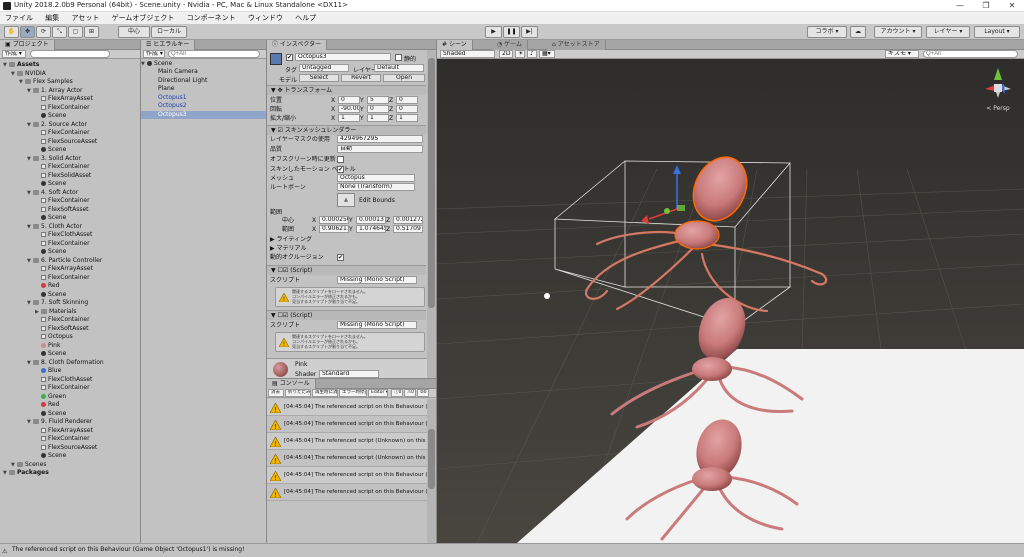 This screenshot has height=557, width=1024. I want to click on layer-mask-field: 4294967295, so click(380, 139).